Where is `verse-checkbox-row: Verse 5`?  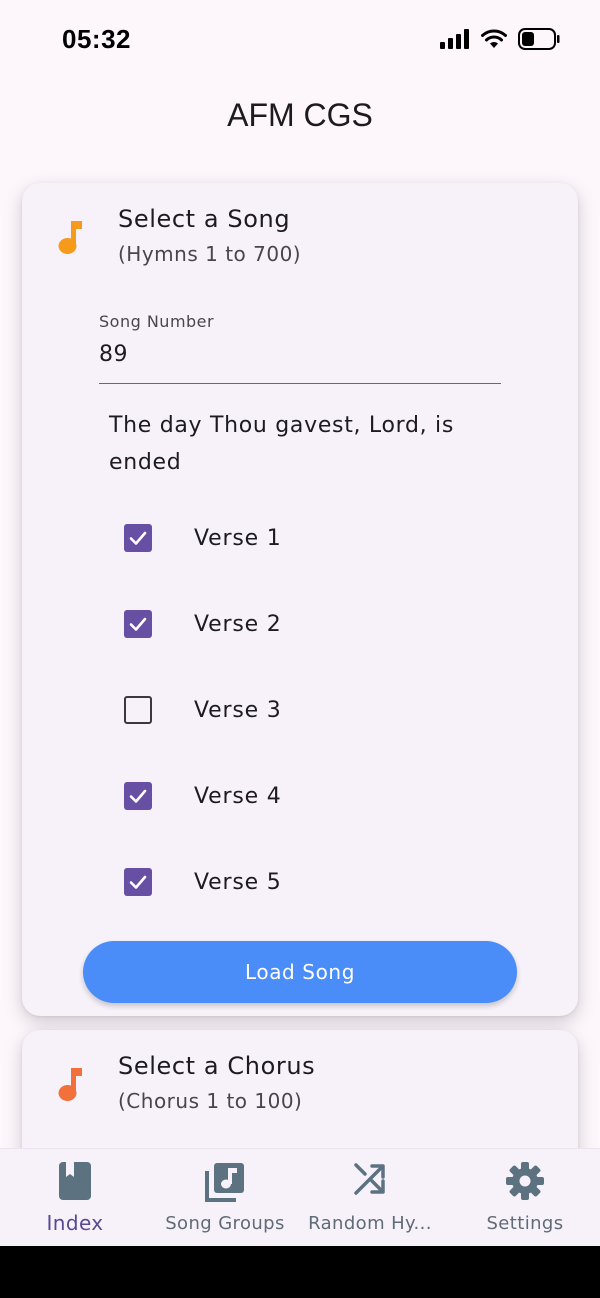
verse-checkbox-row: Verse 5 is located at coordinates (298, 882).